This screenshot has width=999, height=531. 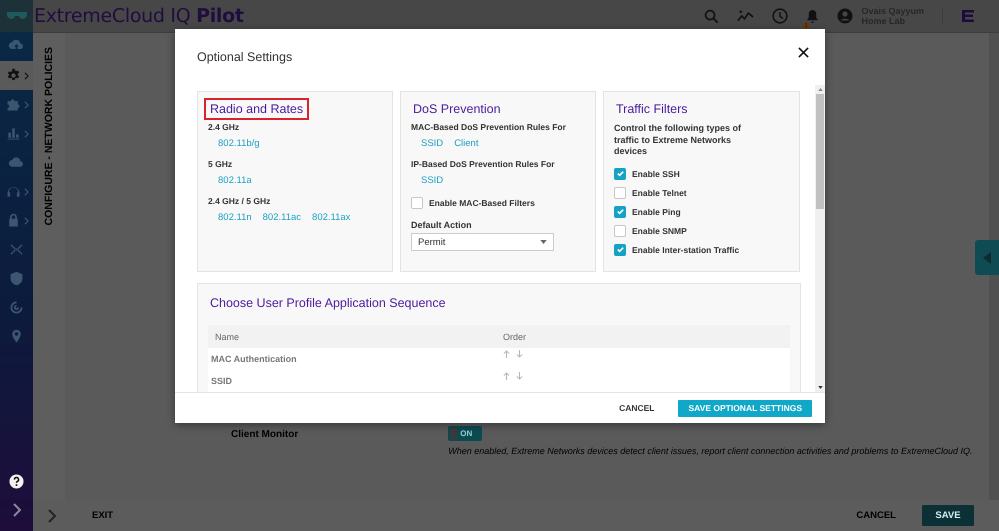 I want to click on rules-link: Client, so click(x=466, y=143).